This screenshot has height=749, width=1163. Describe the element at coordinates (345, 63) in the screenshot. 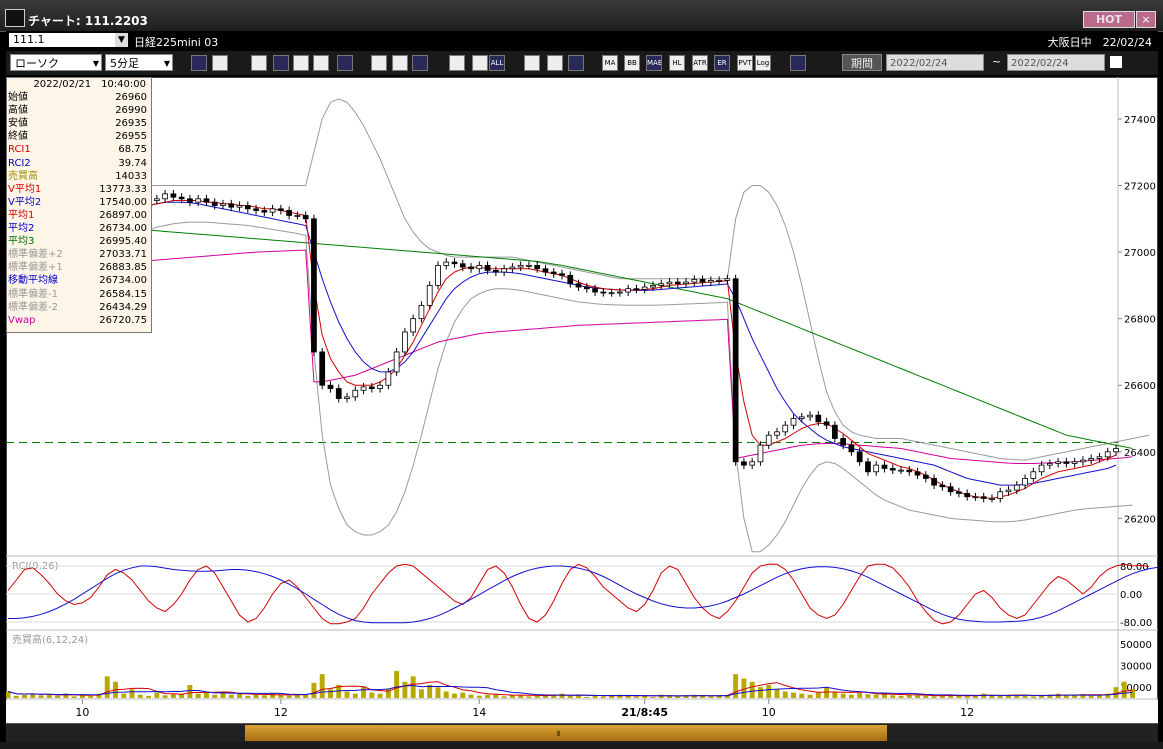

I see `locked-icon` at that location.